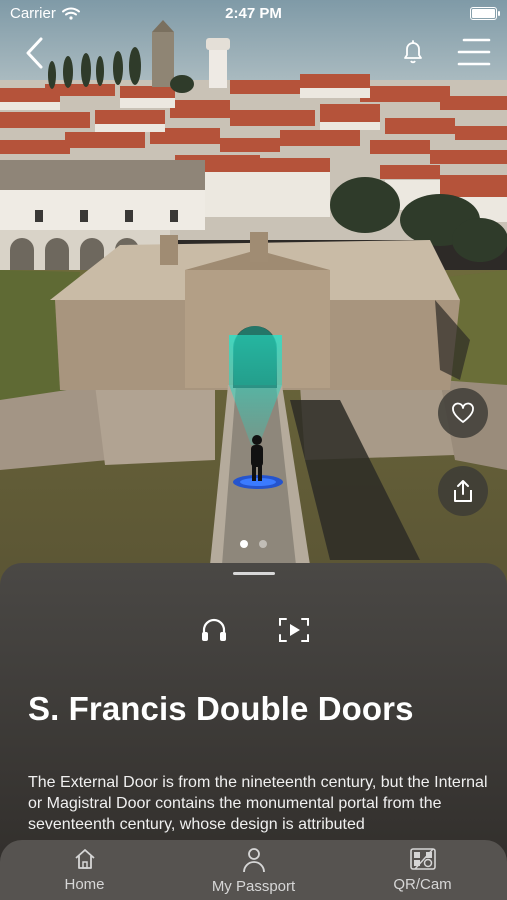 The height and width of the screenshot is (900, 507). I want to click on chevron-left-icon, so click(34, 53).